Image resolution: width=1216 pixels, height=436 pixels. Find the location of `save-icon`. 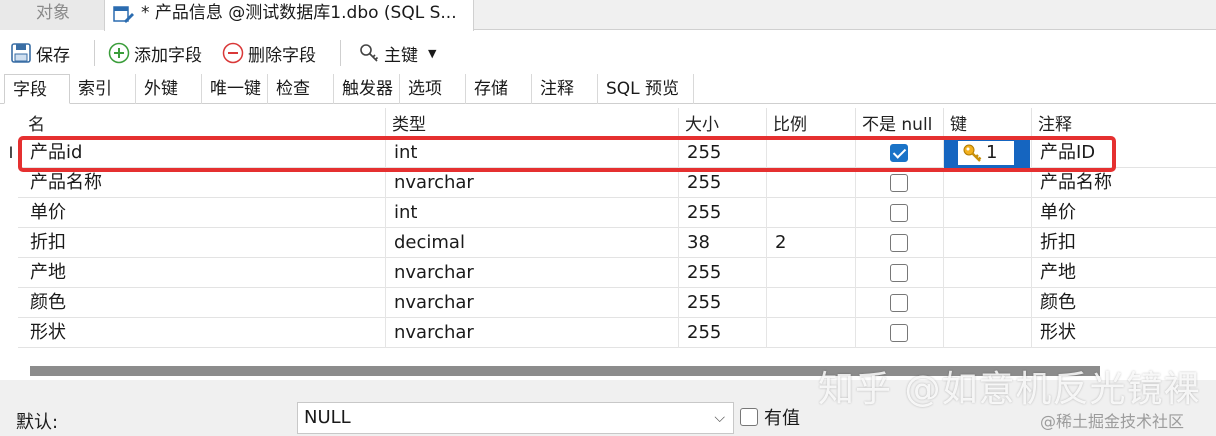

save-icon is located at coordinates (21, 53).